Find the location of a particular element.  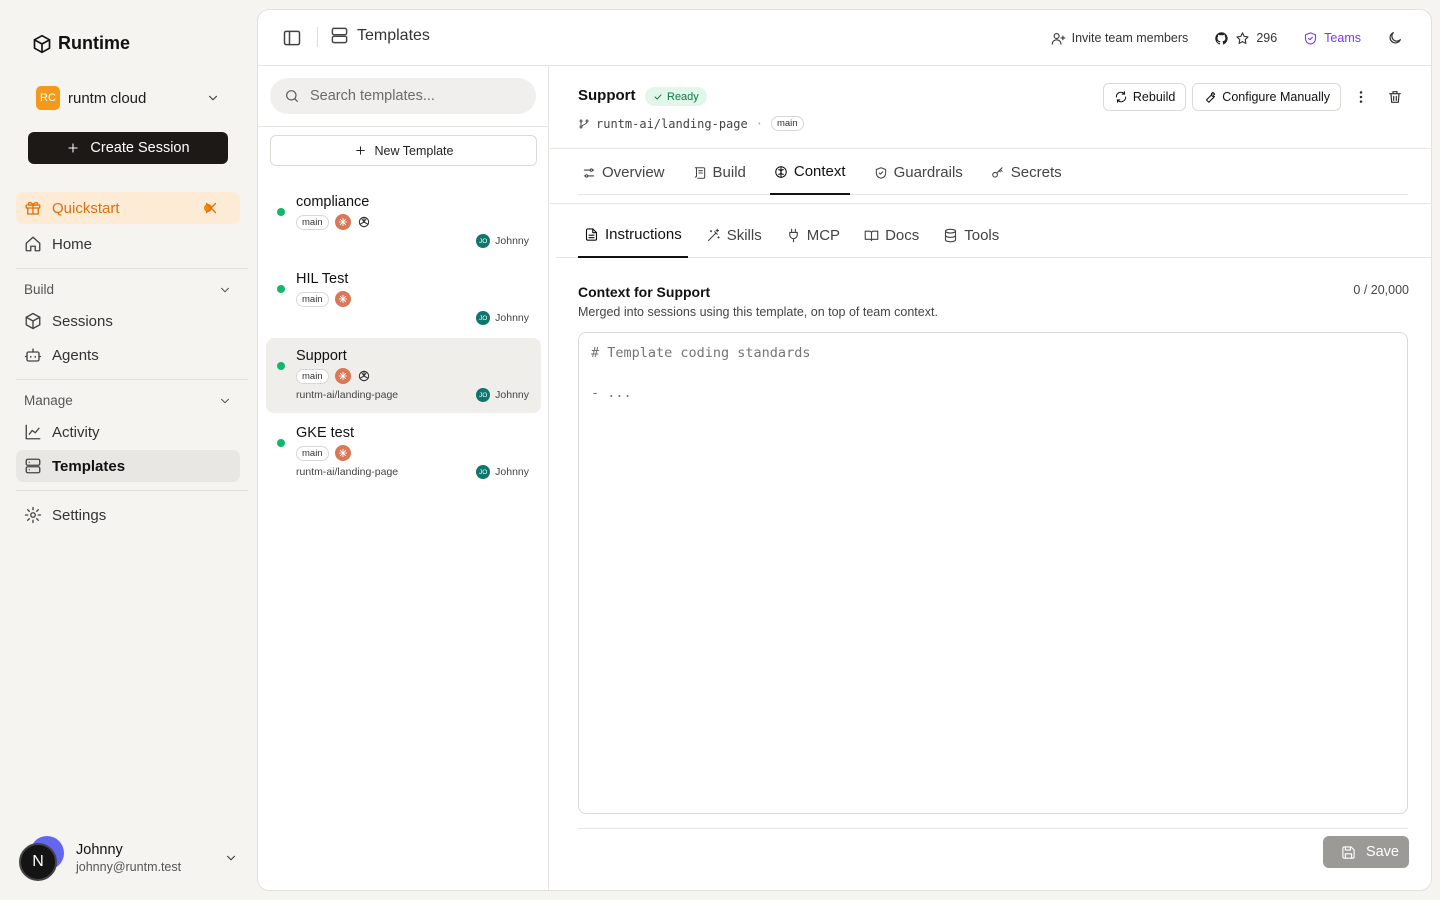

tab-overview: Overview is located at coordinates (623, 172).